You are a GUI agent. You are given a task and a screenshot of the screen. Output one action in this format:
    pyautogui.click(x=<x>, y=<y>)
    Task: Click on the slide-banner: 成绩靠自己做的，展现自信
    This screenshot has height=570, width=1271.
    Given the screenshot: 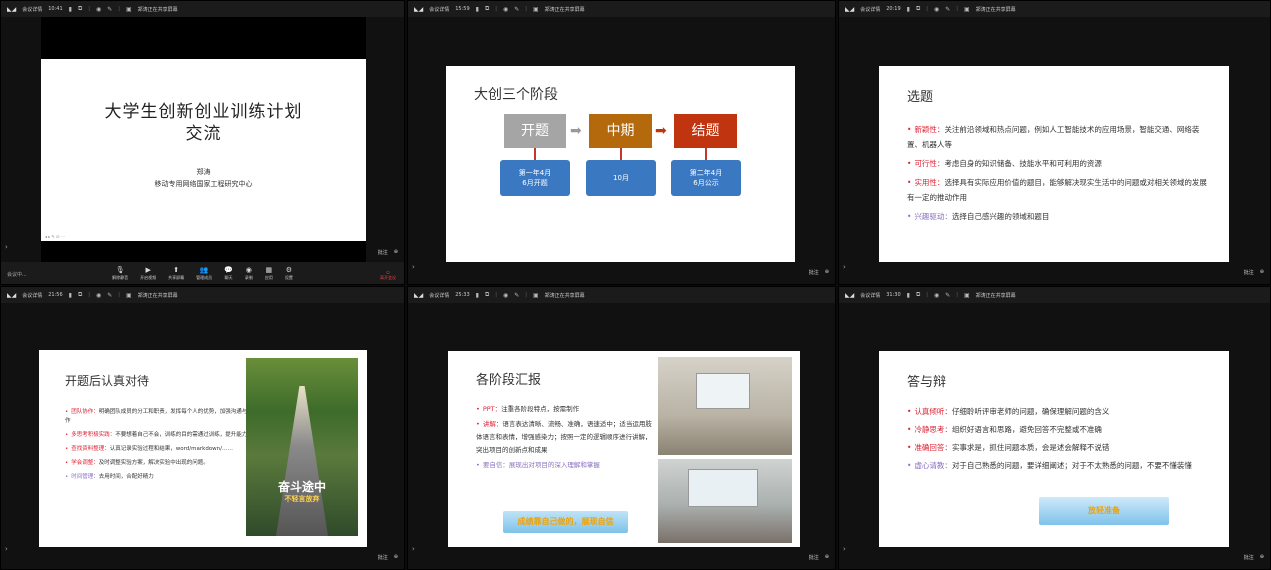 What is the action you would take?
    pyautogui.click(x=565, y=522)
    